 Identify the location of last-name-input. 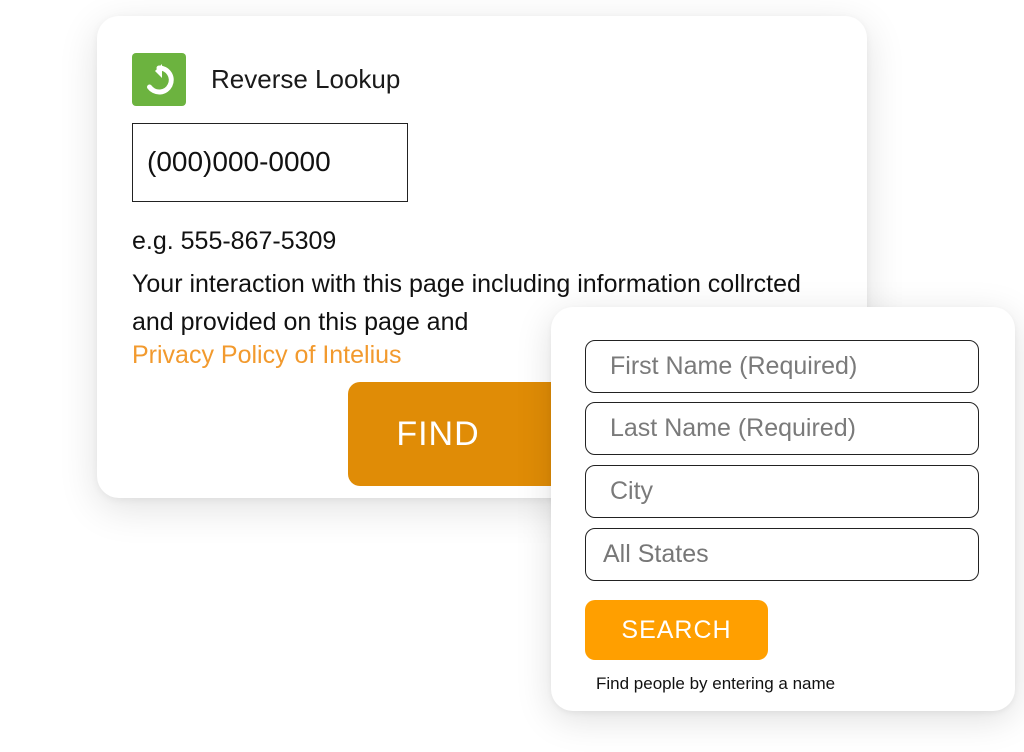
(782, 428).